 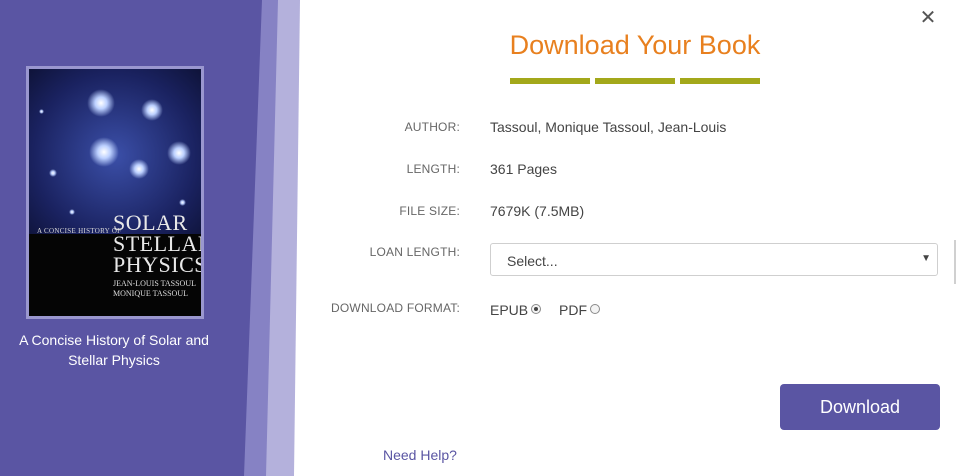 What do you see at coordinates (429, 211) in the screenshot?
I see `file-size-label: FILE SIZE:` at bounding box center [429, 211].